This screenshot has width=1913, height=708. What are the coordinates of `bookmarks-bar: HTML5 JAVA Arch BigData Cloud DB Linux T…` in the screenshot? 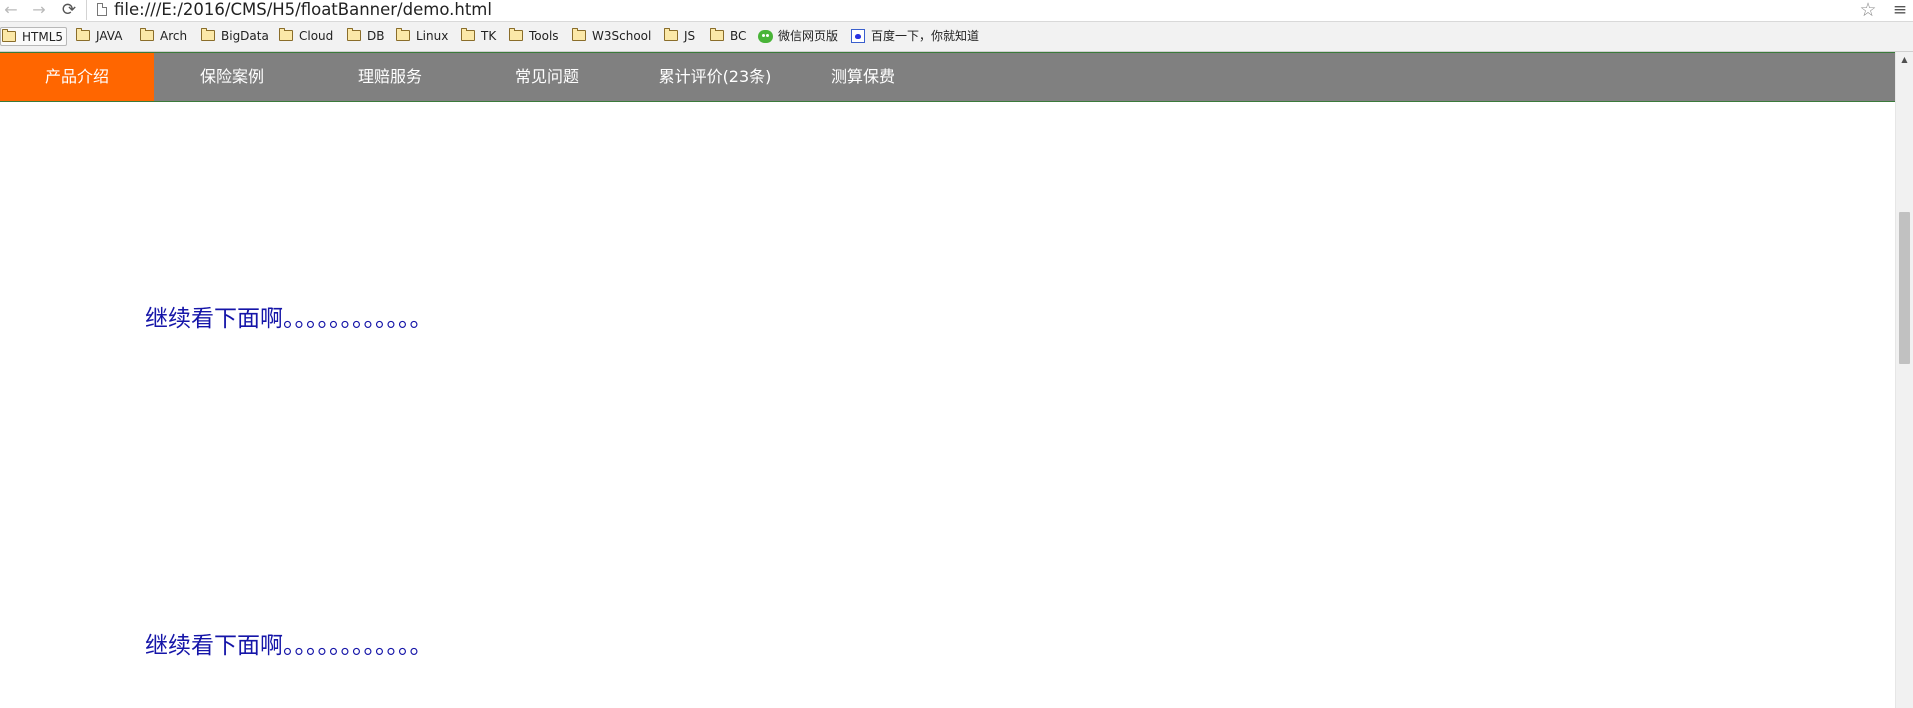 It's located at (956, 37).